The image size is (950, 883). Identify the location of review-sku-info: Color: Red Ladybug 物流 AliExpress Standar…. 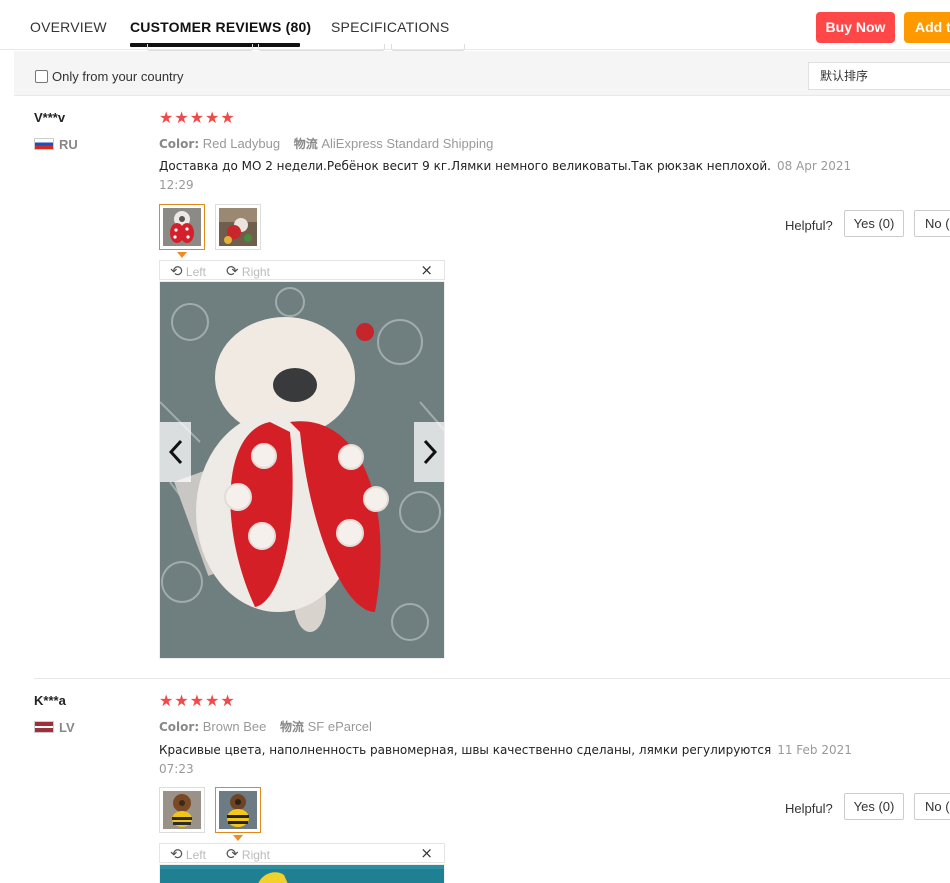
(326, 143).